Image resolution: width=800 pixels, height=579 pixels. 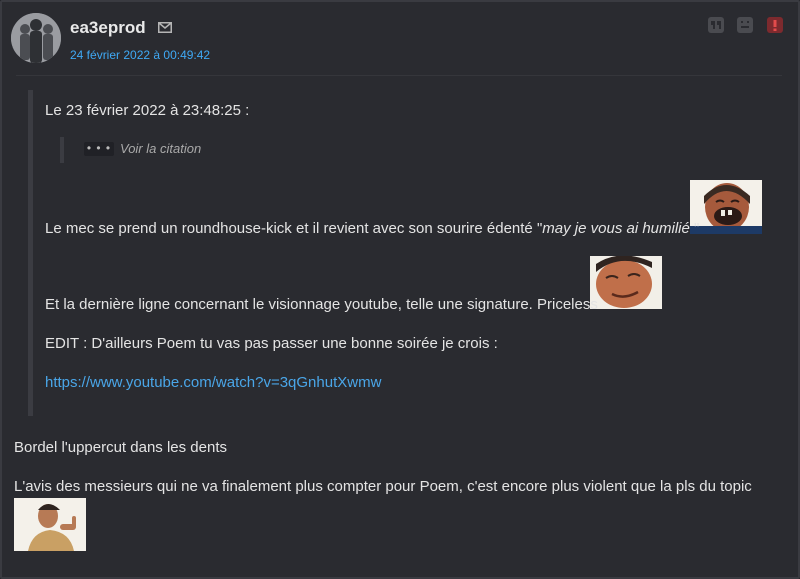 What do you see at coordinates (745, 25) in the screenshot?
I see `sad-face-icon` at bounding box center [745, 25].